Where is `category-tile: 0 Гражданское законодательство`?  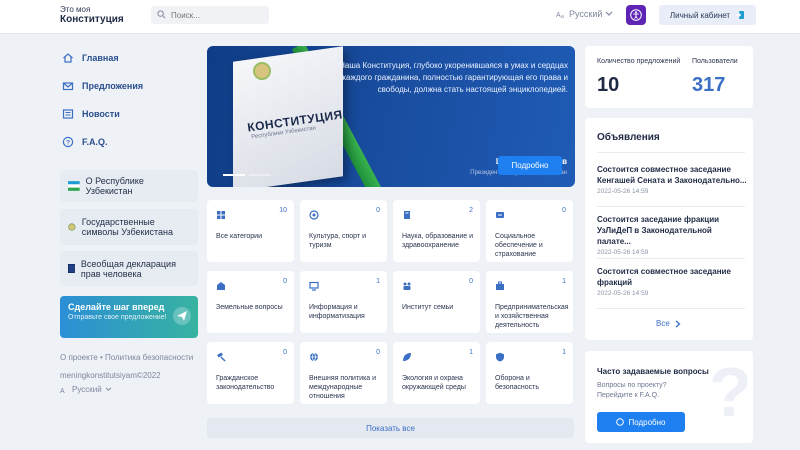
category-tile: 0 Гражданское законодательство is located at coordinates (250, 373).